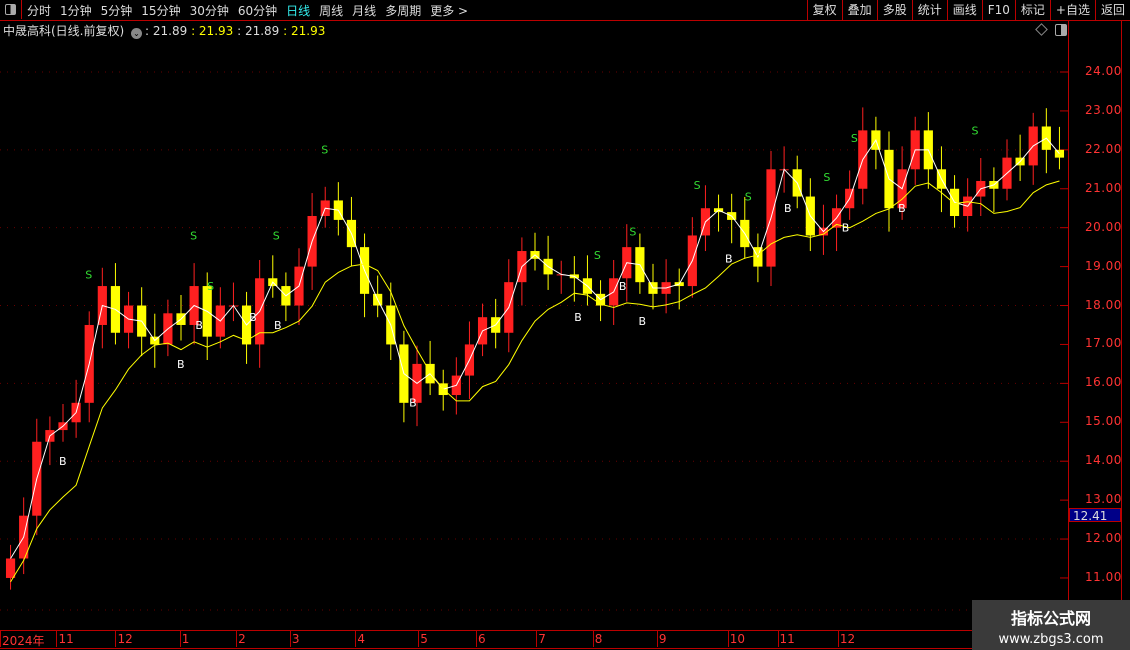  What do you see at coordinates (1103, 382) in the screenshot?
I see `y-tick-label: 16.00` at bounding box center [1103, 382].